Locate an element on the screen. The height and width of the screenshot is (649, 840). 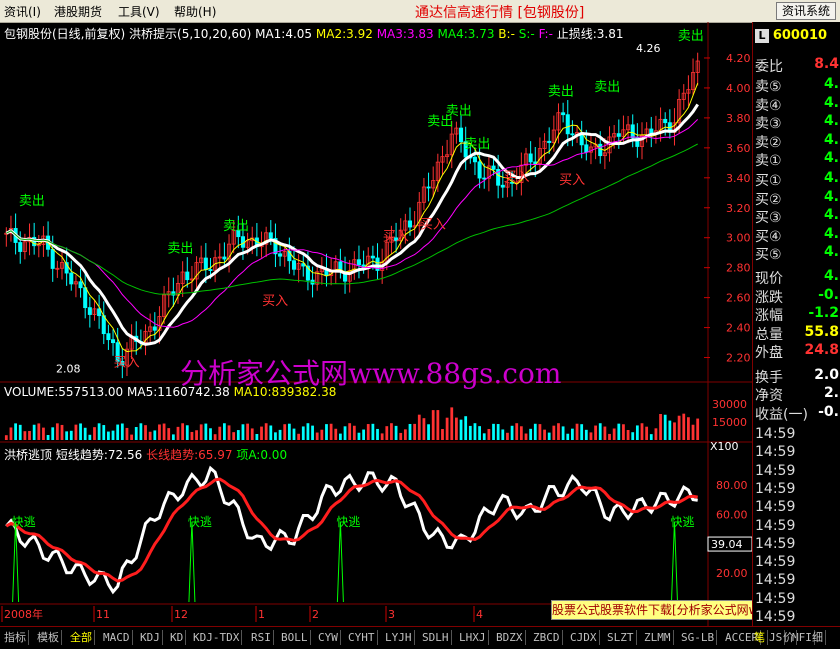
osc-tick-label: 60.00 is located at coordinates (732, 514).